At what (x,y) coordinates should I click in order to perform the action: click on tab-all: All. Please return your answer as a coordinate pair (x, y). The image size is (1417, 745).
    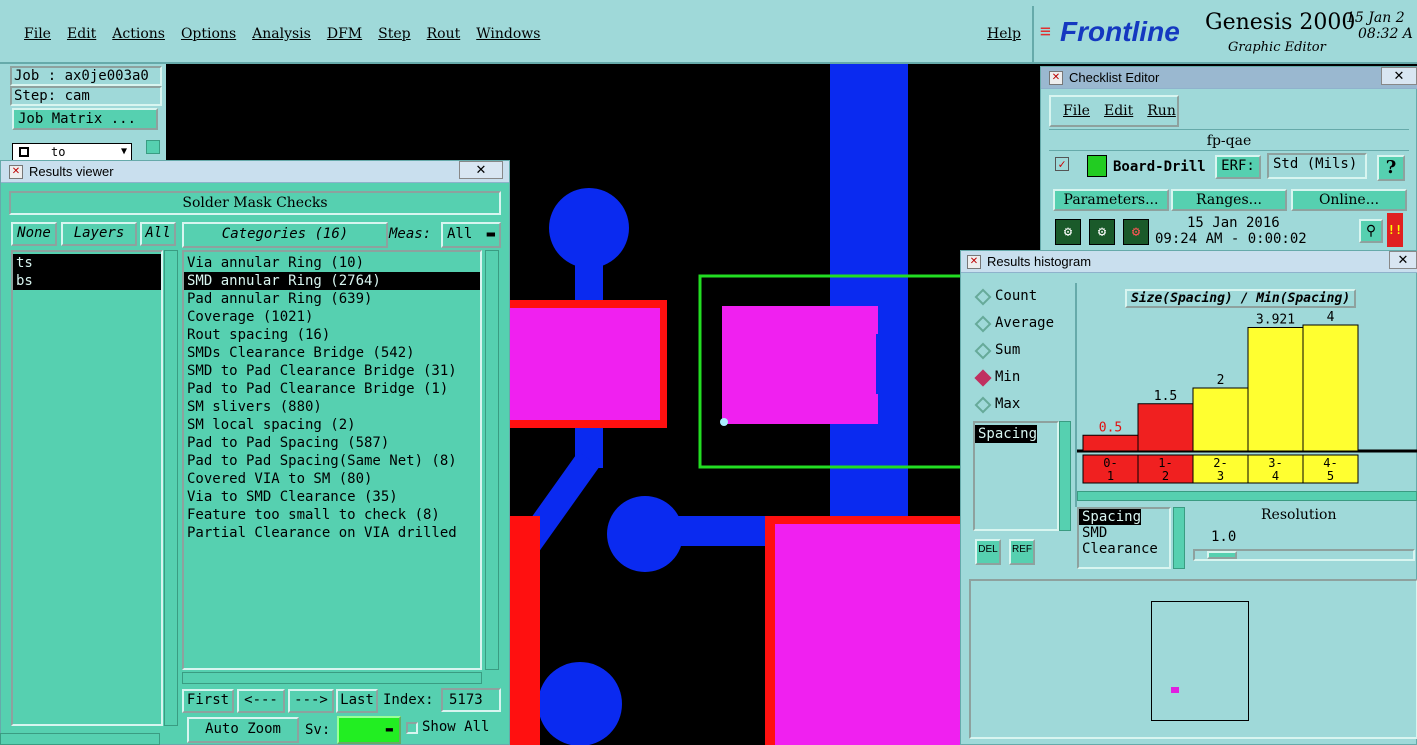
    Looking at the image, I should click on (158, 234).